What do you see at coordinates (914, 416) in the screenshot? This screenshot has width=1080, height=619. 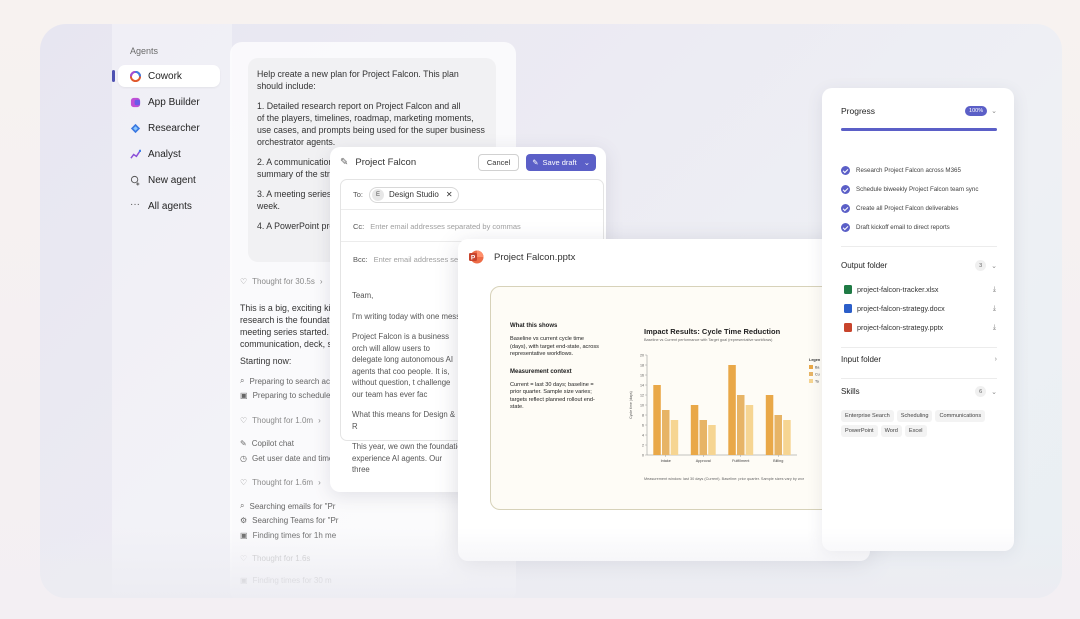 I see `skill-tag: Scheduling` at bounding box center [914, 416].